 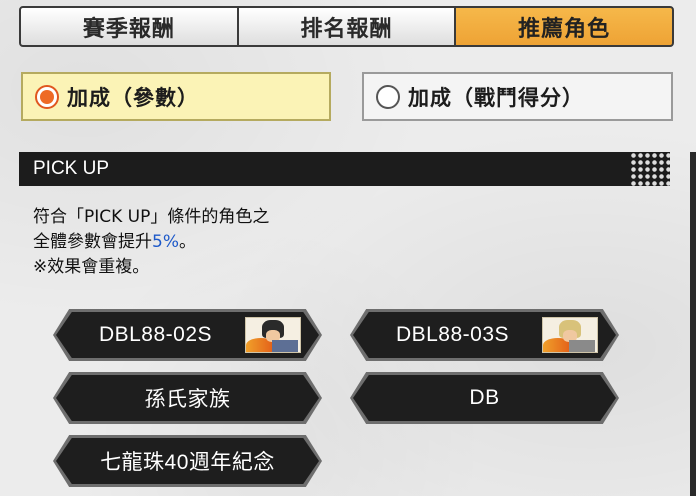 I want to click on desc-line-2: 全體參數會提升5%。, so click(x=198, y=242).